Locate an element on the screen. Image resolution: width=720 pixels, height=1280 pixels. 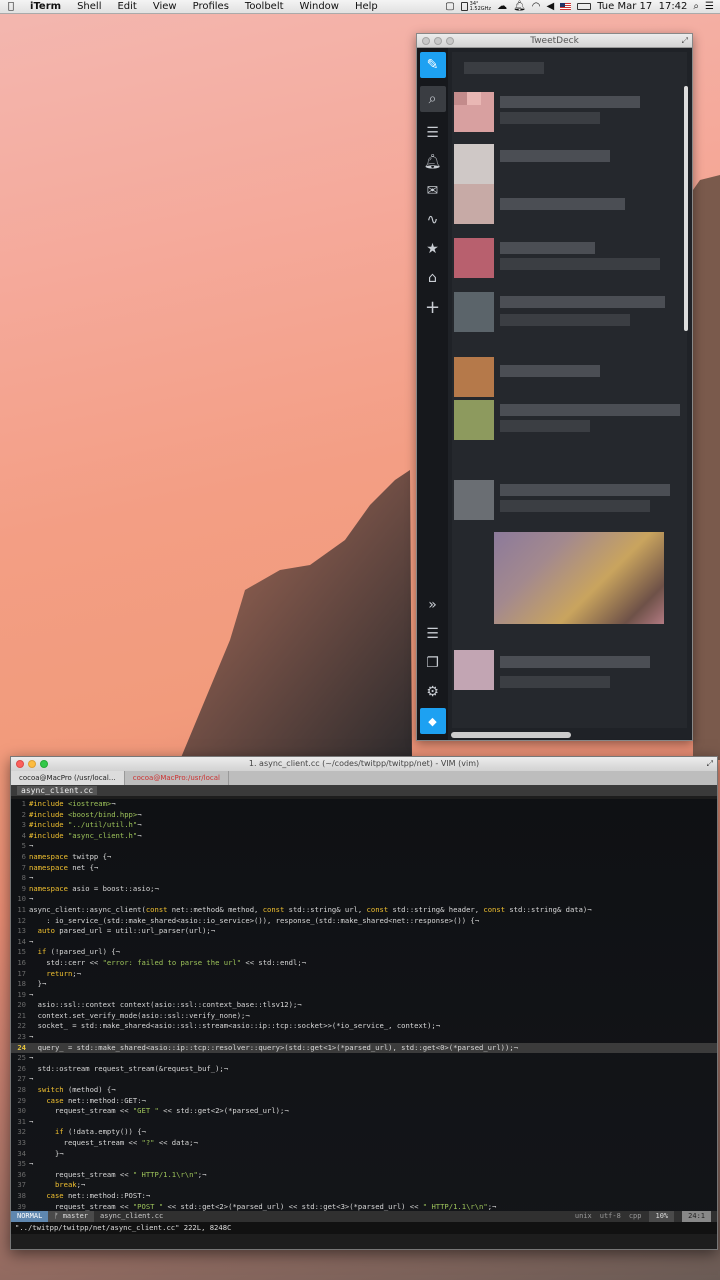
menu-profiles: Profiles is located at coordinates (211, 6).